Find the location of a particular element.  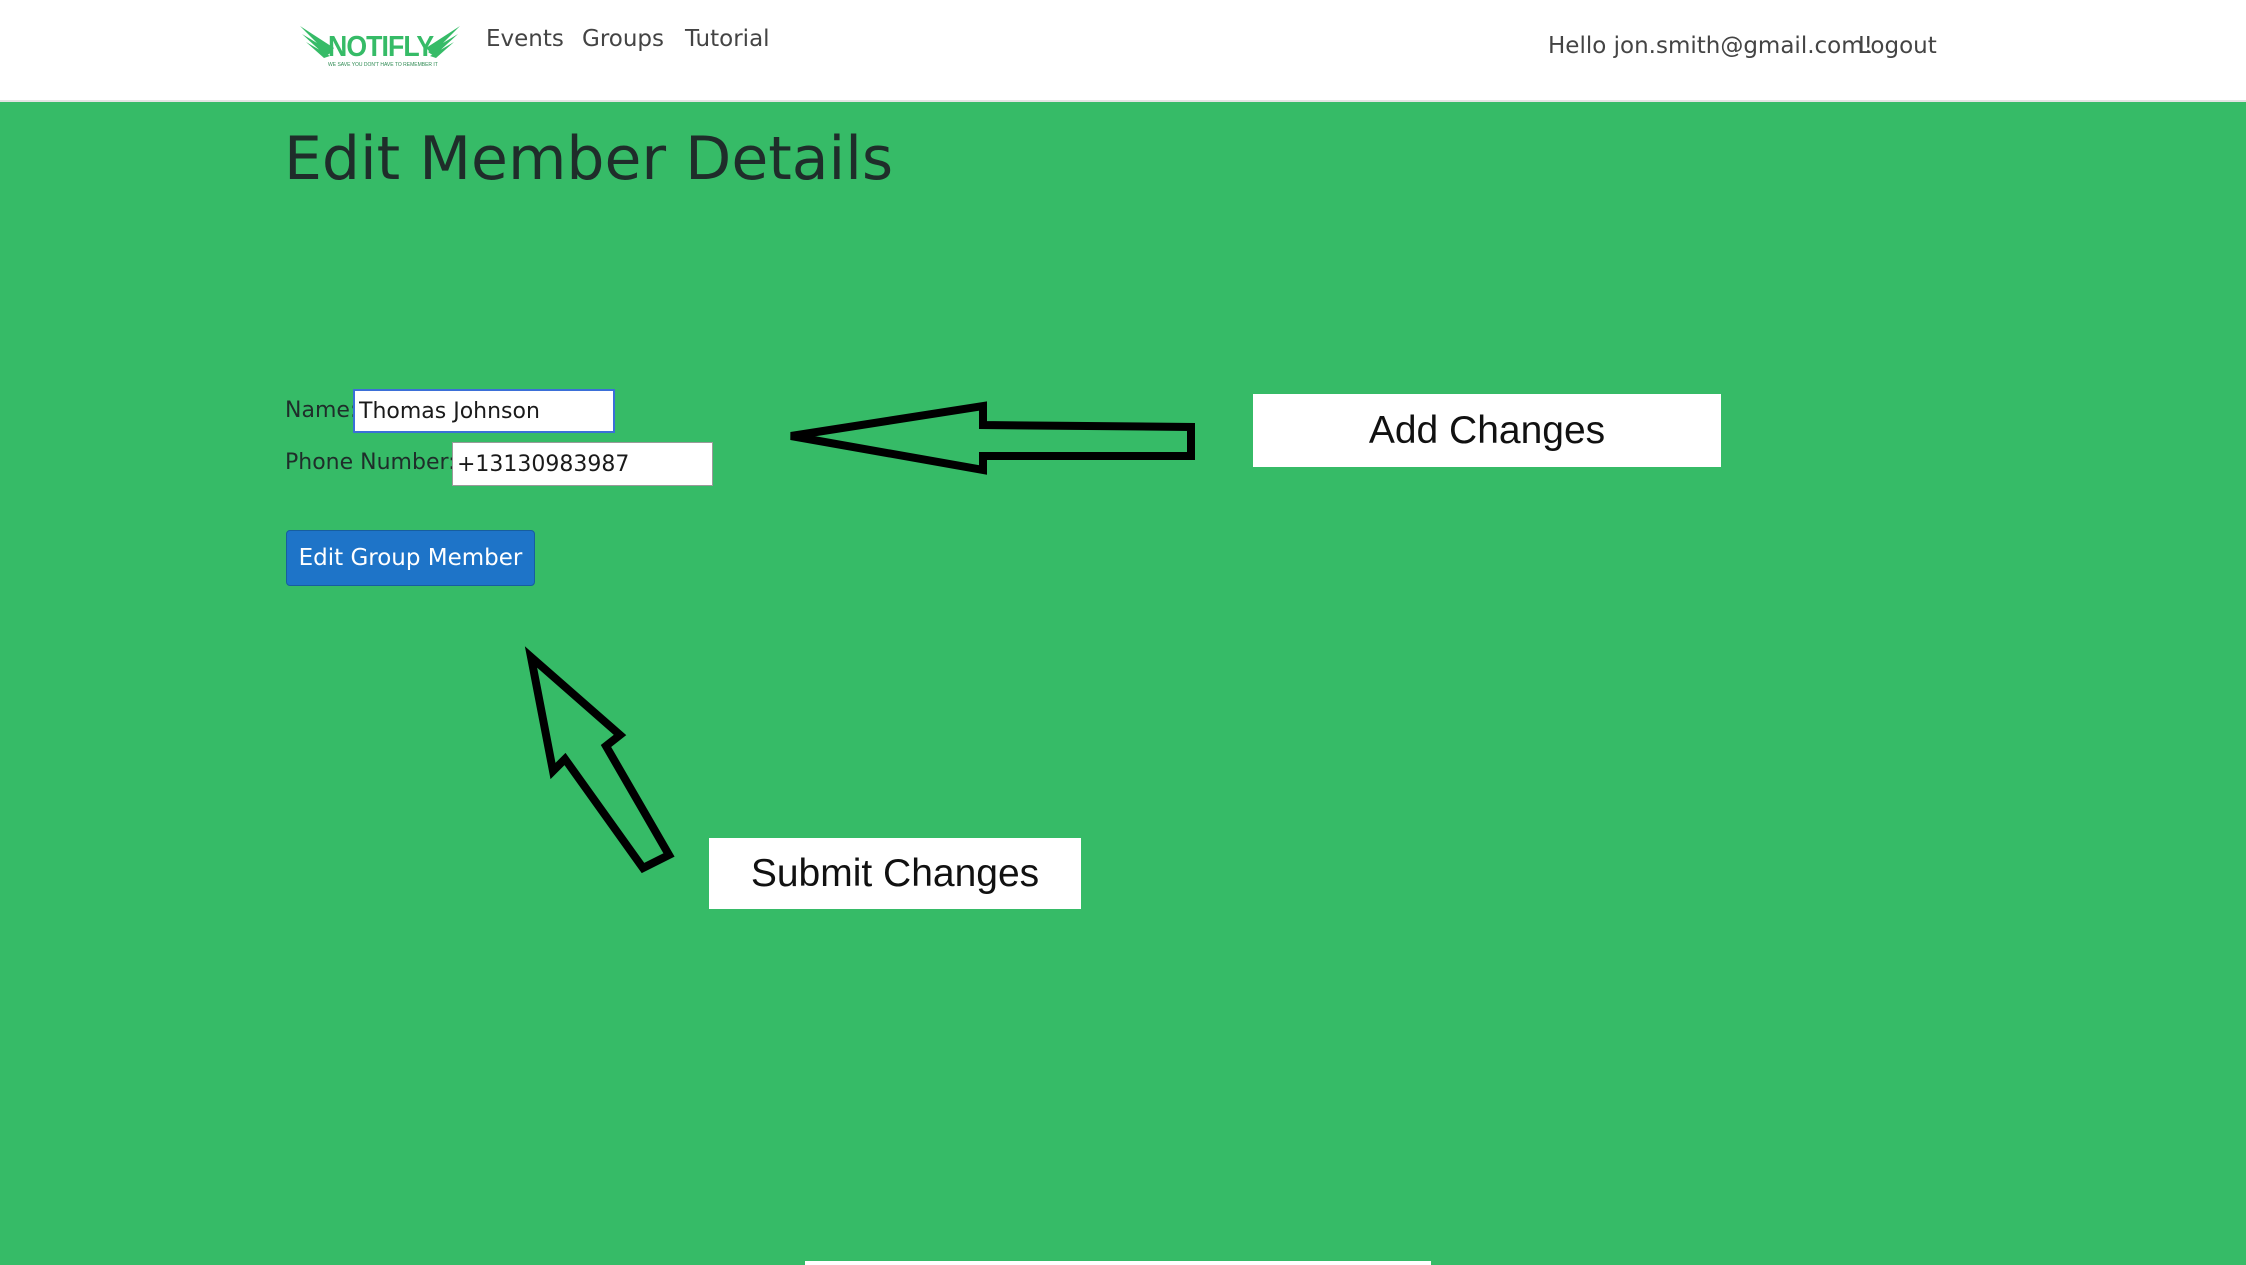

arrow-up-icon is located at coordinates (599, 760).